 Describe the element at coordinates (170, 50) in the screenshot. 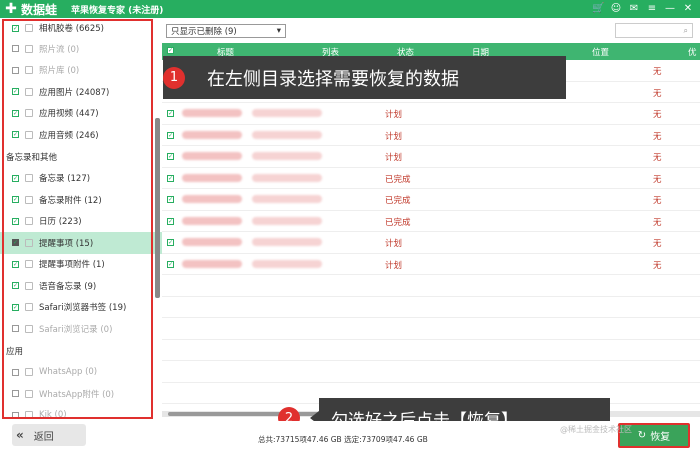

I see `select-all-checkbox` at that location.